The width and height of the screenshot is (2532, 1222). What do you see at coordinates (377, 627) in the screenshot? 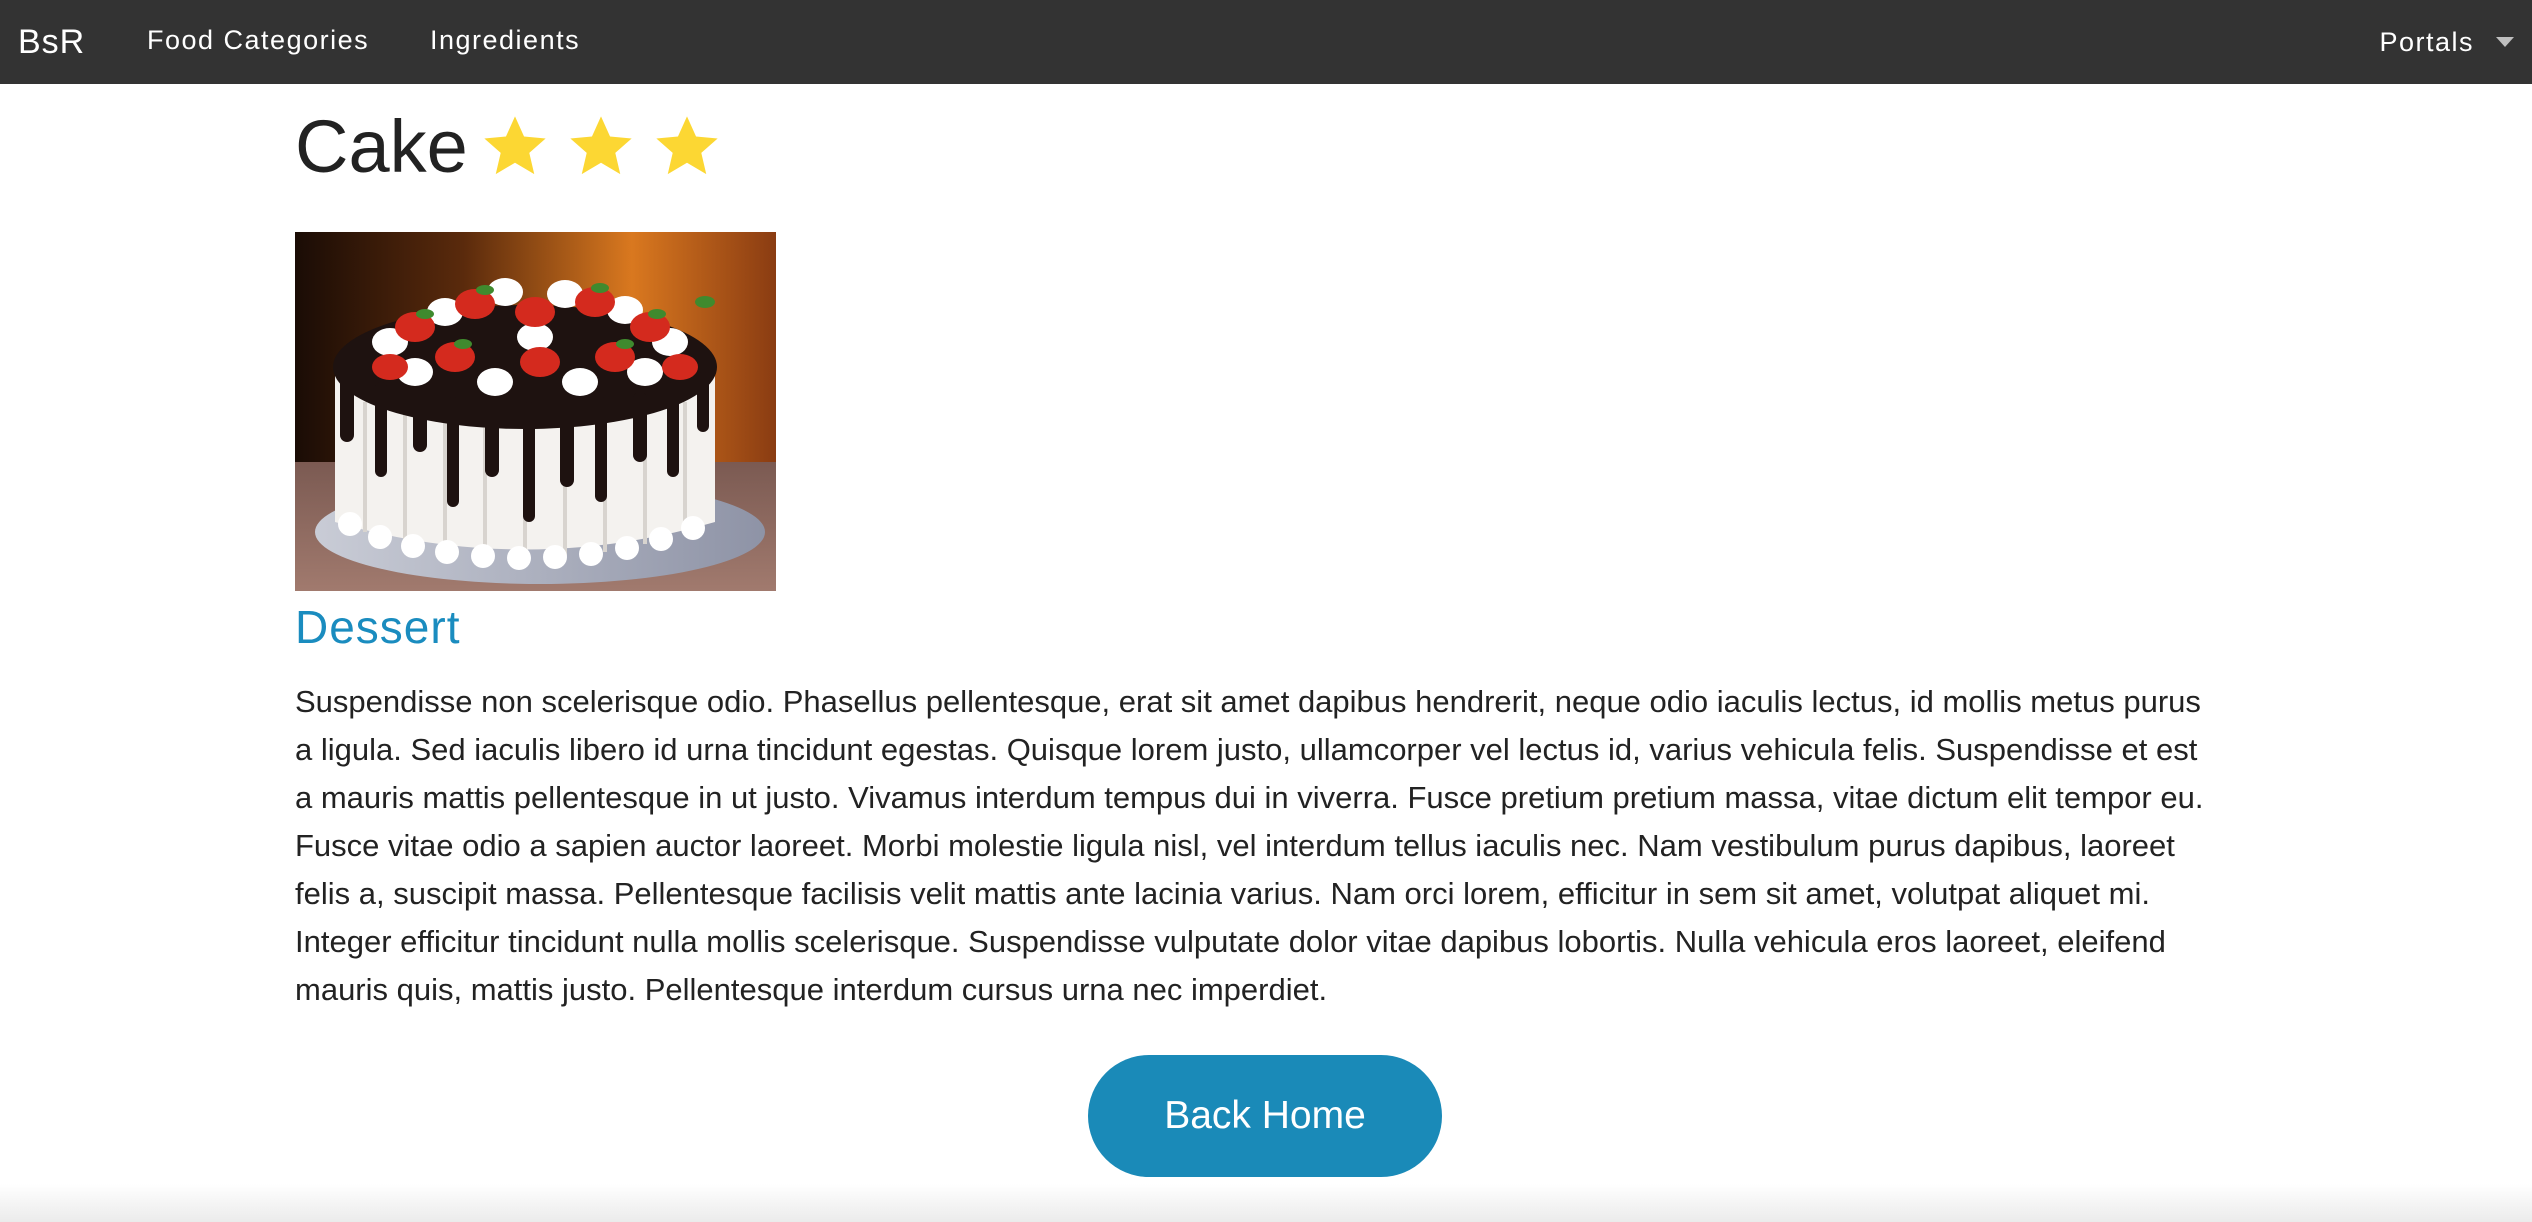
I see `category-link: Dessert` at bounding box center [377, 627].